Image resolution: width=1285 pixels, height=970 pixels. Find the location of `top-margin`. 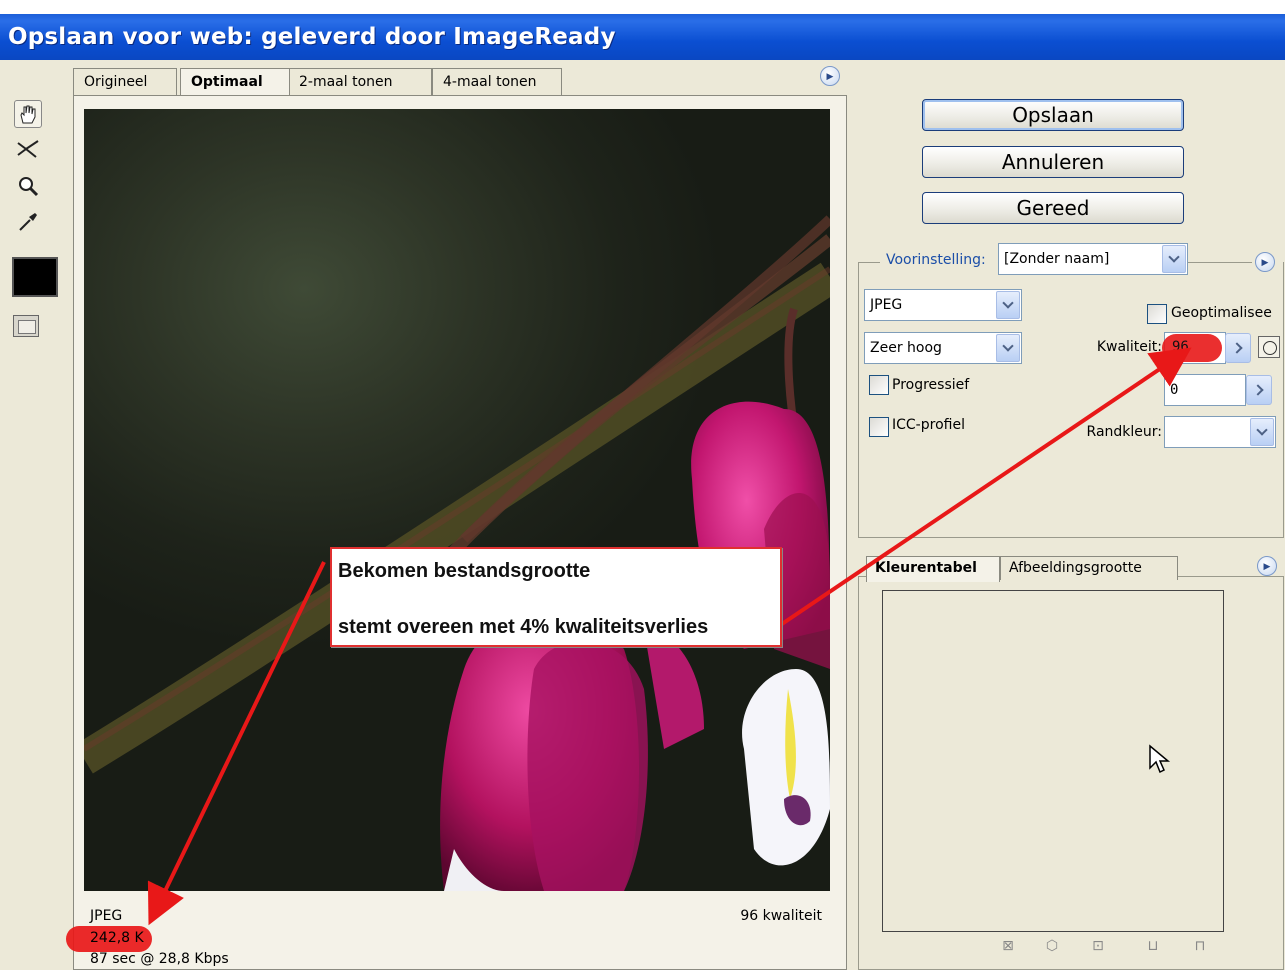

top-margin is located at coordinates (642, 7).